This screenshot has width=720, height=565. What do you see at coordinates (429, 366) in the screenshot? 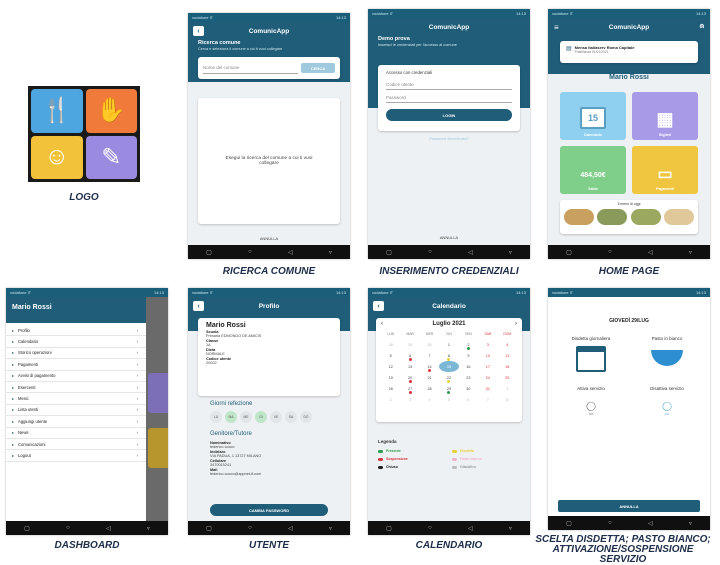
I see `calendar-day: 14` at bounding box center [429, 366].